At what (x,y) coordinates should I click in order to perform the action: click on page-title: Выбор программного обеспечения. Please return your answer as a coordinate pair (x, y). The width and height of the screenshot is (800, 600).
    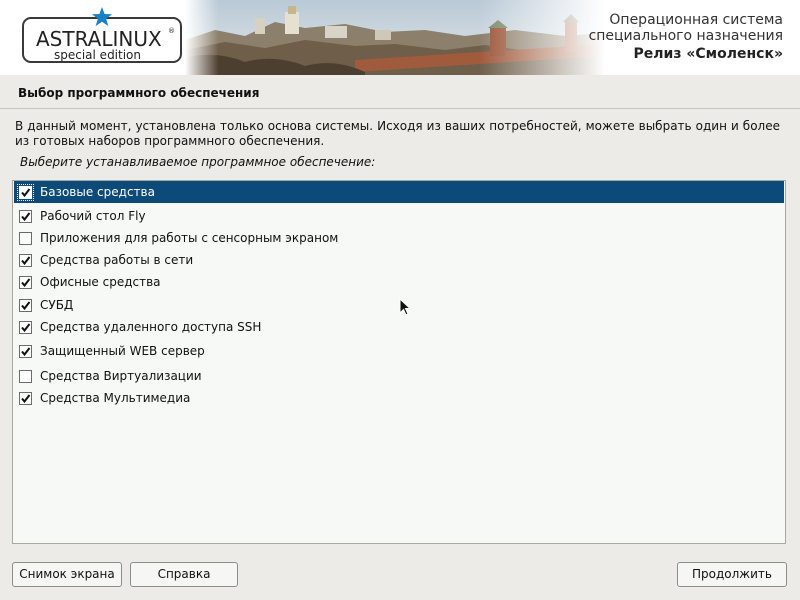
    Looking at the image, I should click on (139, 93).